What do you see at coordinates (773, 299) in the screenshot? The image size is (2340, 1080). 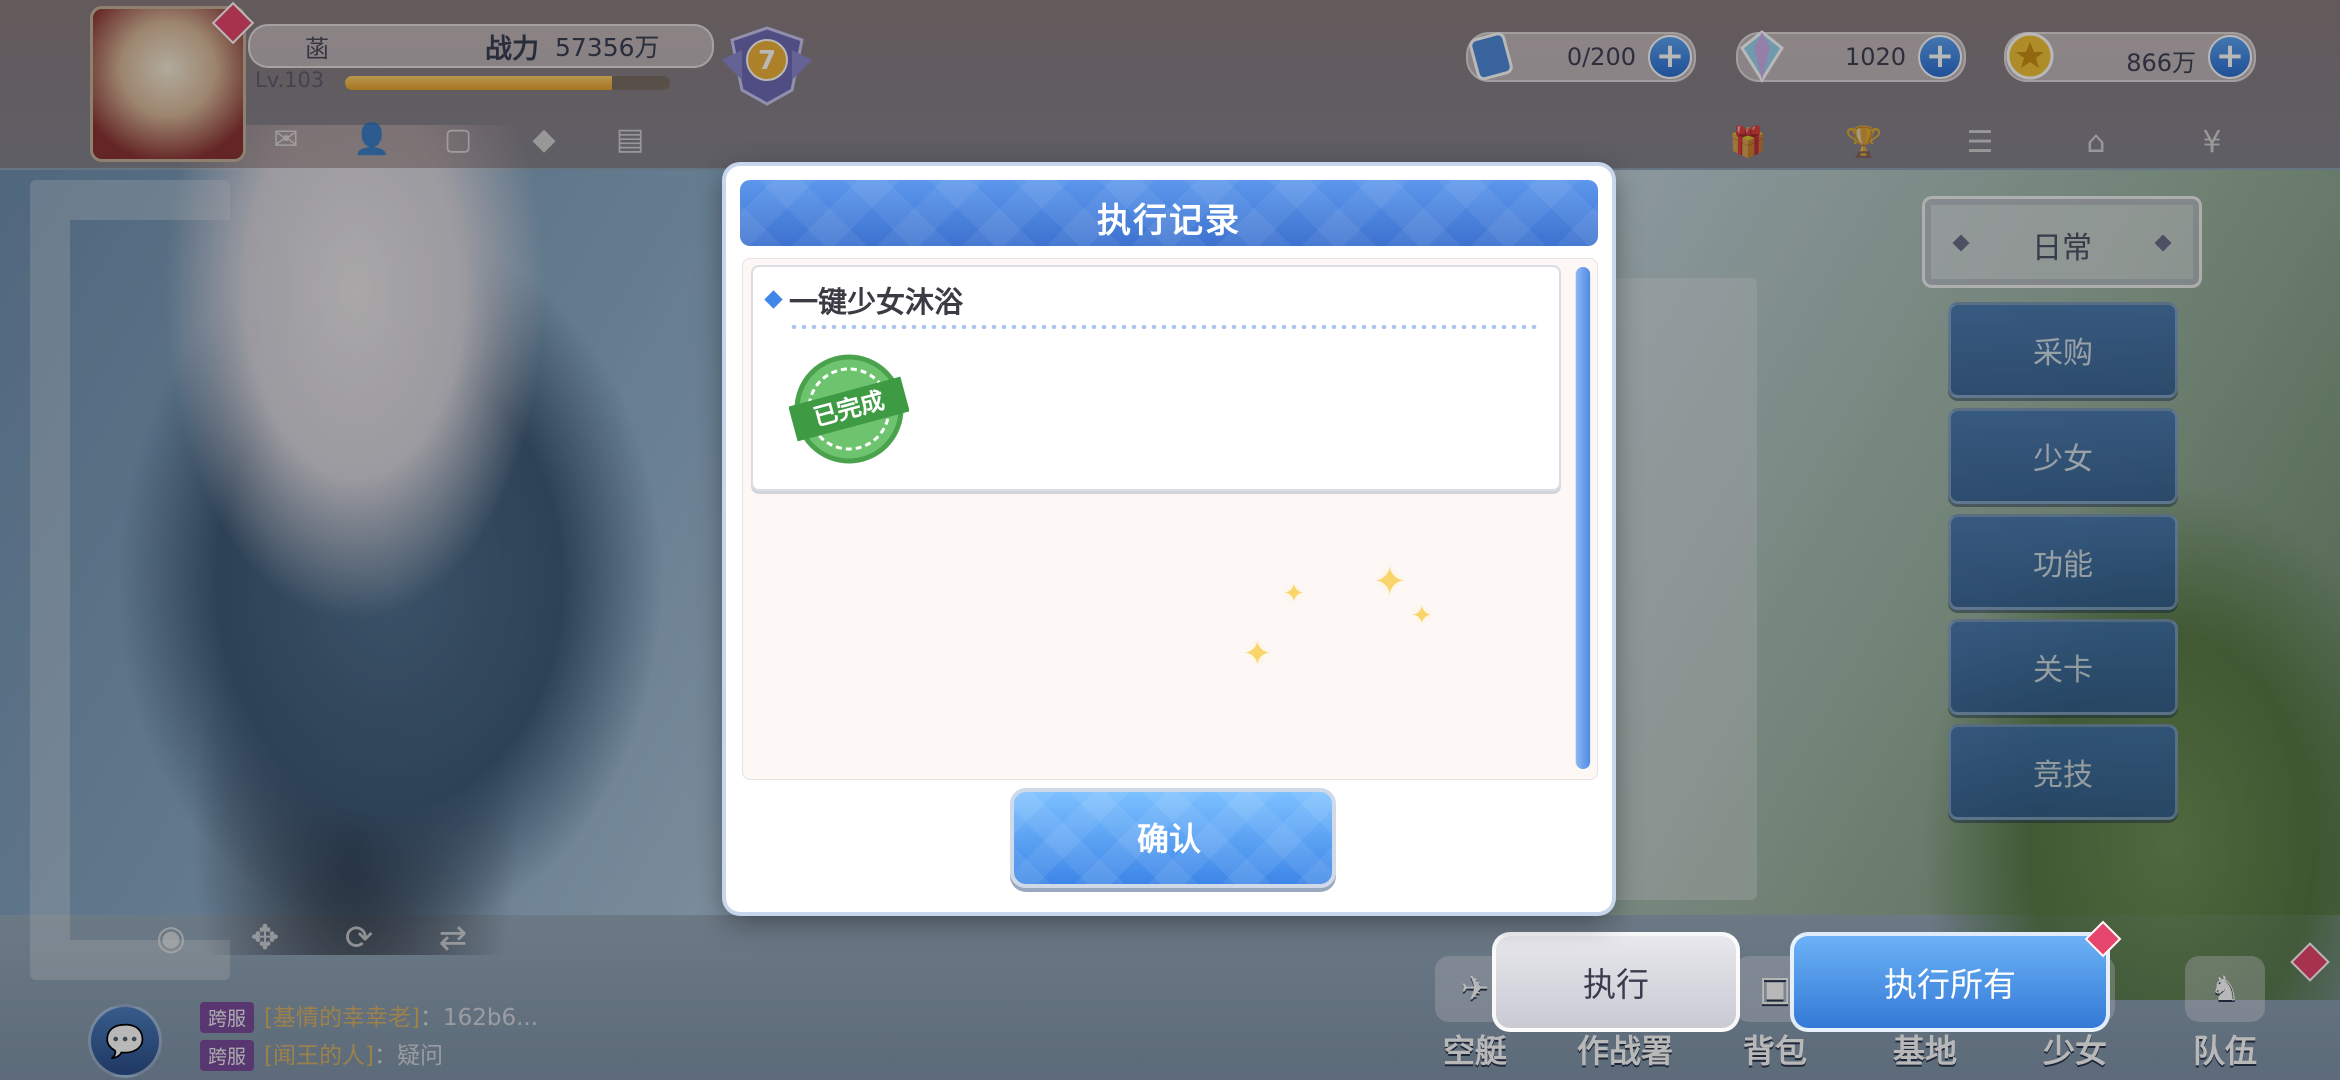 I see `bullet-diamond-icon` at bounding box center [773, 299].